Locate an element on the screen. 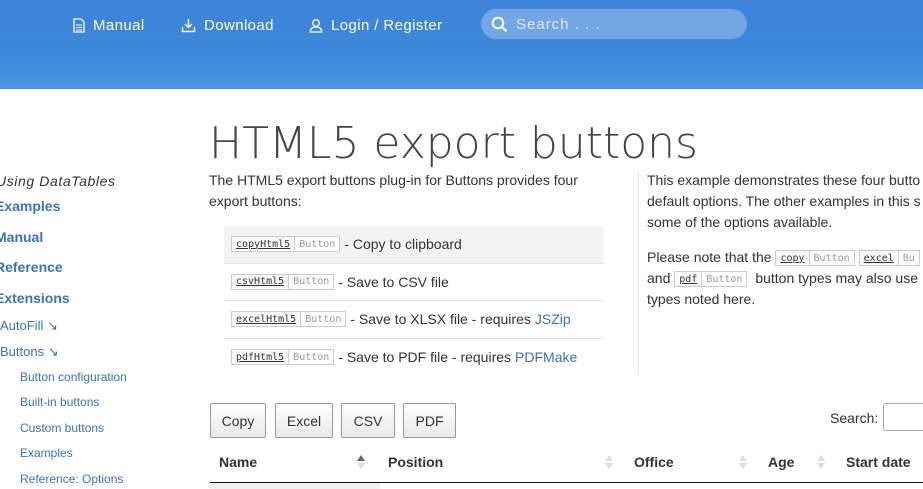  nav-download: Download is located at coordinates (227, 25).